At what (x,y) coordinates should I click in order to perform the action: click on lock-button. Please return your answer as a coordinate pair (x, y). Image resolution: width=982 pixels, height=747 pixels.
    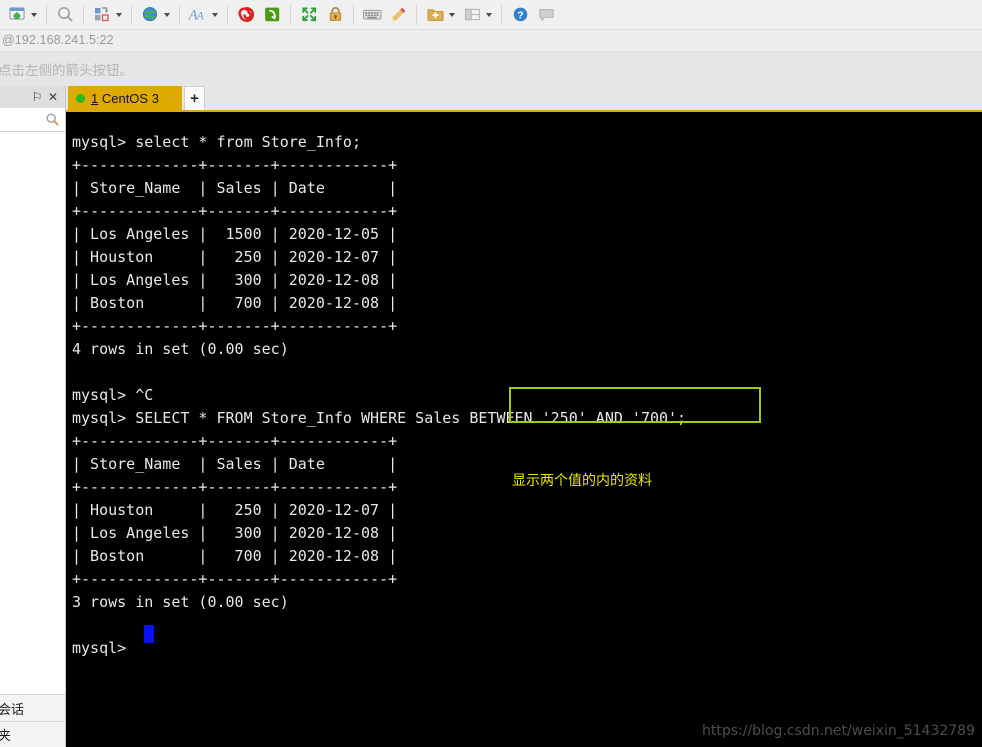
    Looking at the image, I should click on (335, 15).